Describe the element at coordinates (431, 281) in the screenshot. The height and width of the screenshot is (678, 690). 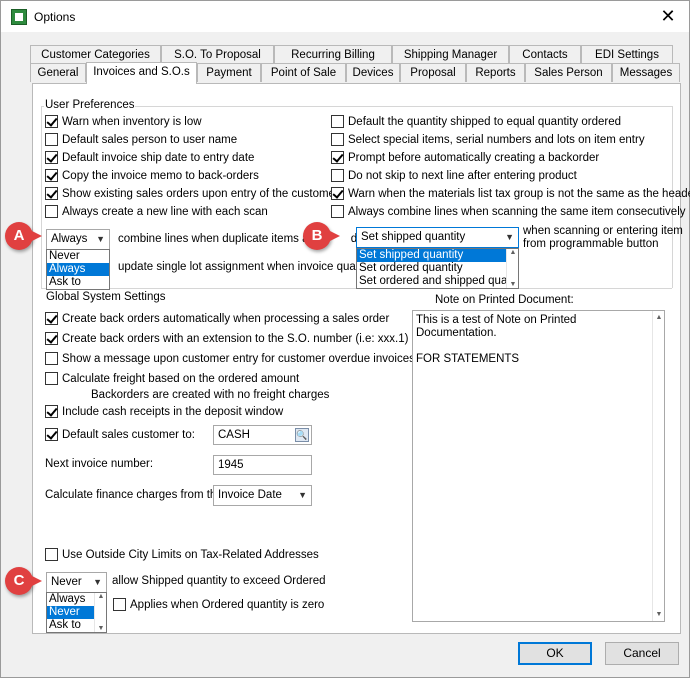
I see `dropdown-option: Set ordered and shipped quar` at that location.